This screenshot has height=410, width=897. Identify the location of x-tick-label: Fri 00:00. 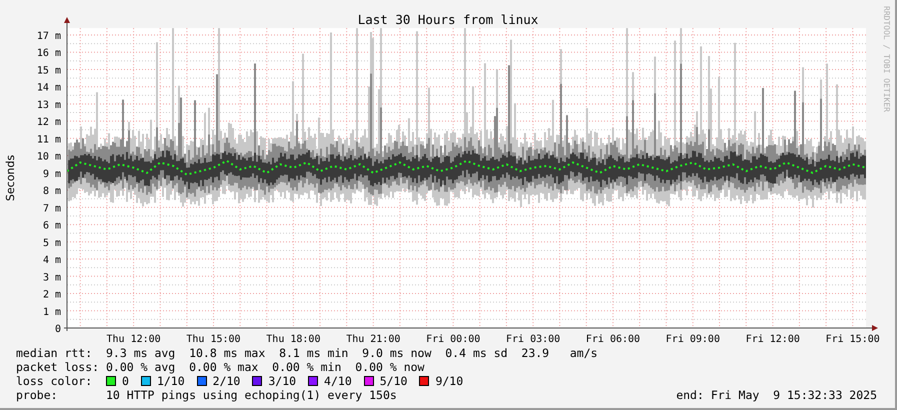
(453, 339).